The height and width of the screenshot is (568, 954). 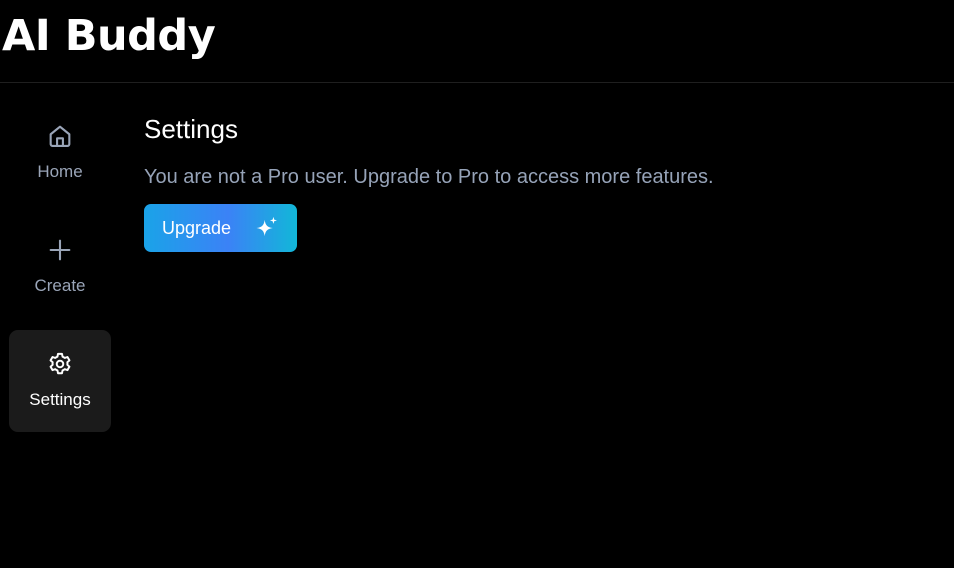 What do you see at coordinates (60, 250) in the screenshot?
I see `plus-icon` at bounding box center [60, 250].